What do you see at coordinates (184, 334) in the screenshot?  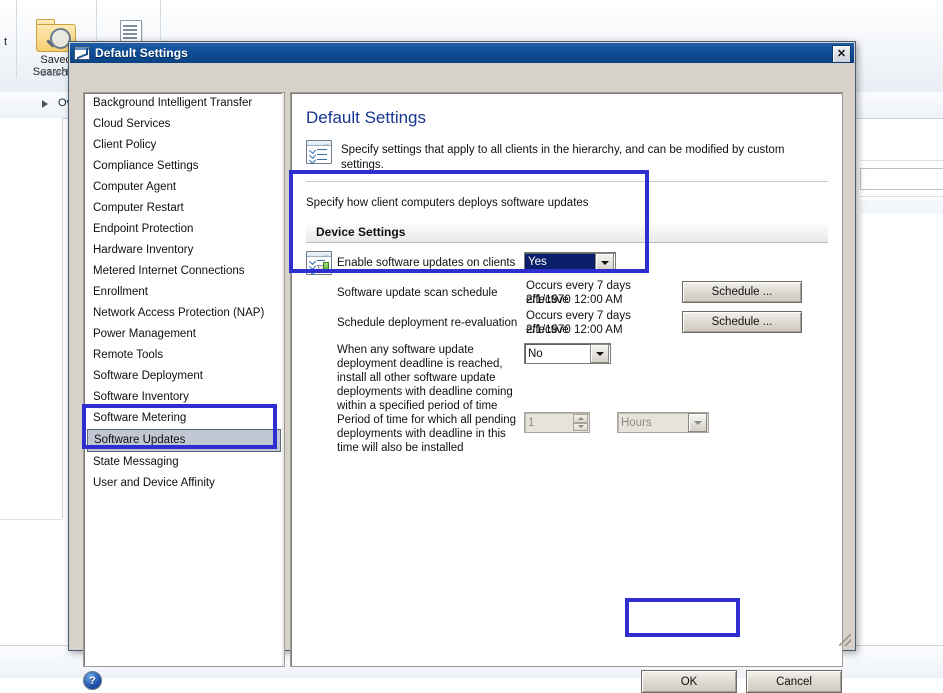 I see `category-item-power-management: Power Management` at bounding box center [184, 334].